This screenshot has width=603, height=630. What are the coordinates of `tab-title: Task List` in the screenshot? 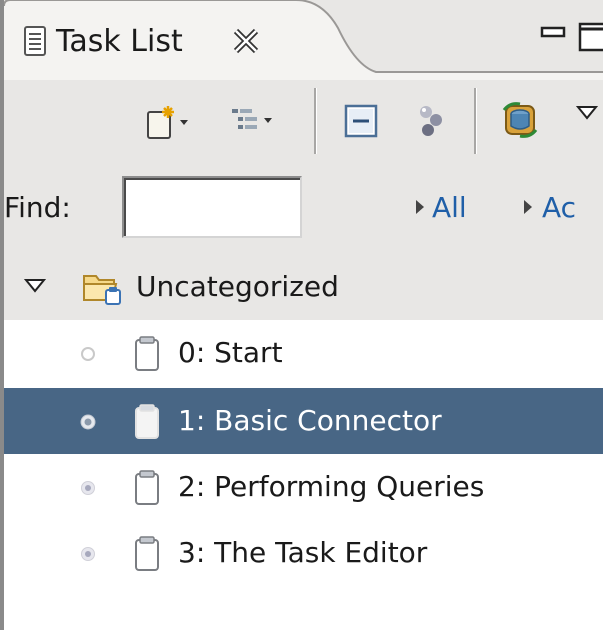 It's located at (119, 41).